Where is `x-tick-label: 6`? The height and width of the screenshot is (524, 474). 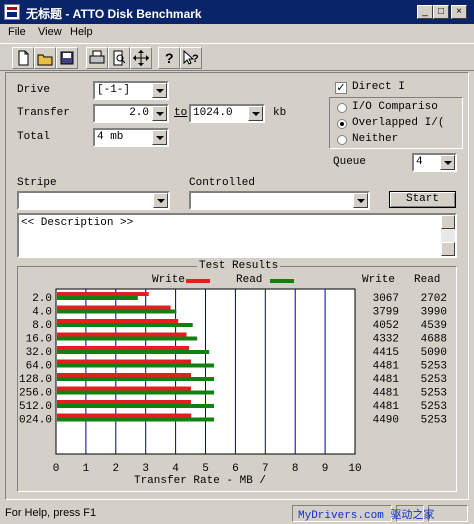 x-tick-label: 6 is located at coordinates (235, 469).